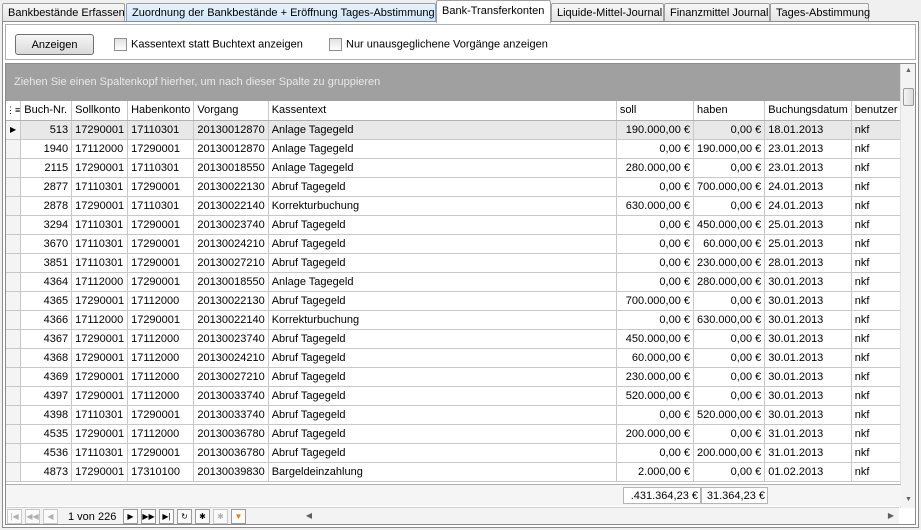 This screenshot has height=530, width=921. Describe the element at coordinates (46, 111) in the screenshot. I see `column-header-buch-nr: Buch-Nr.` at that location.